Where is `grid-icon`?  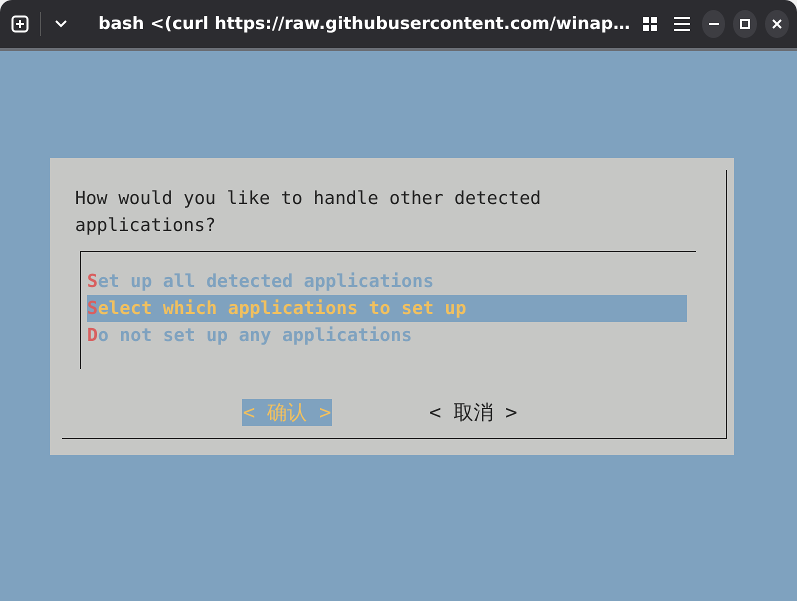 grid-icon is located at coordinates (650, 24).